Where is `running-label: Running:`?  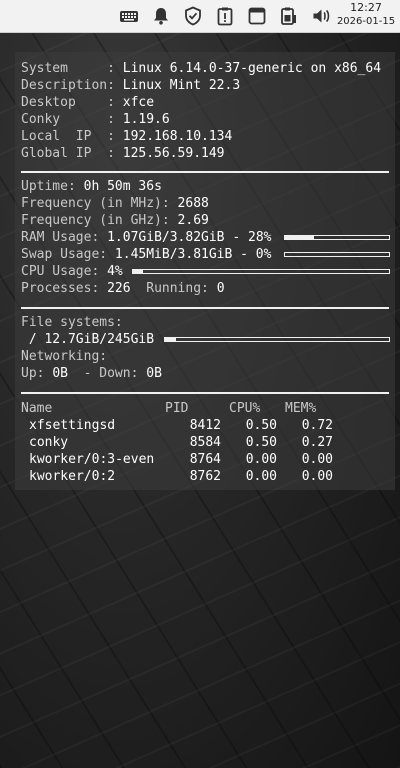
running-label: Running: is located at coordinates (177, 288).